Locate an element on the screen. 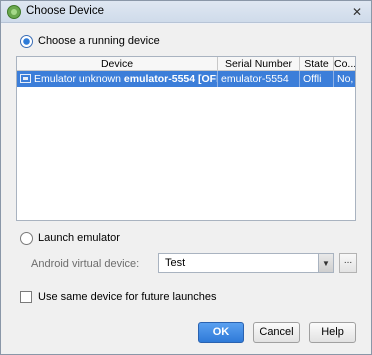 This screenshot has height=355, width=372. chevron-down-icon: ▼ is located at coordinates (325, 263).